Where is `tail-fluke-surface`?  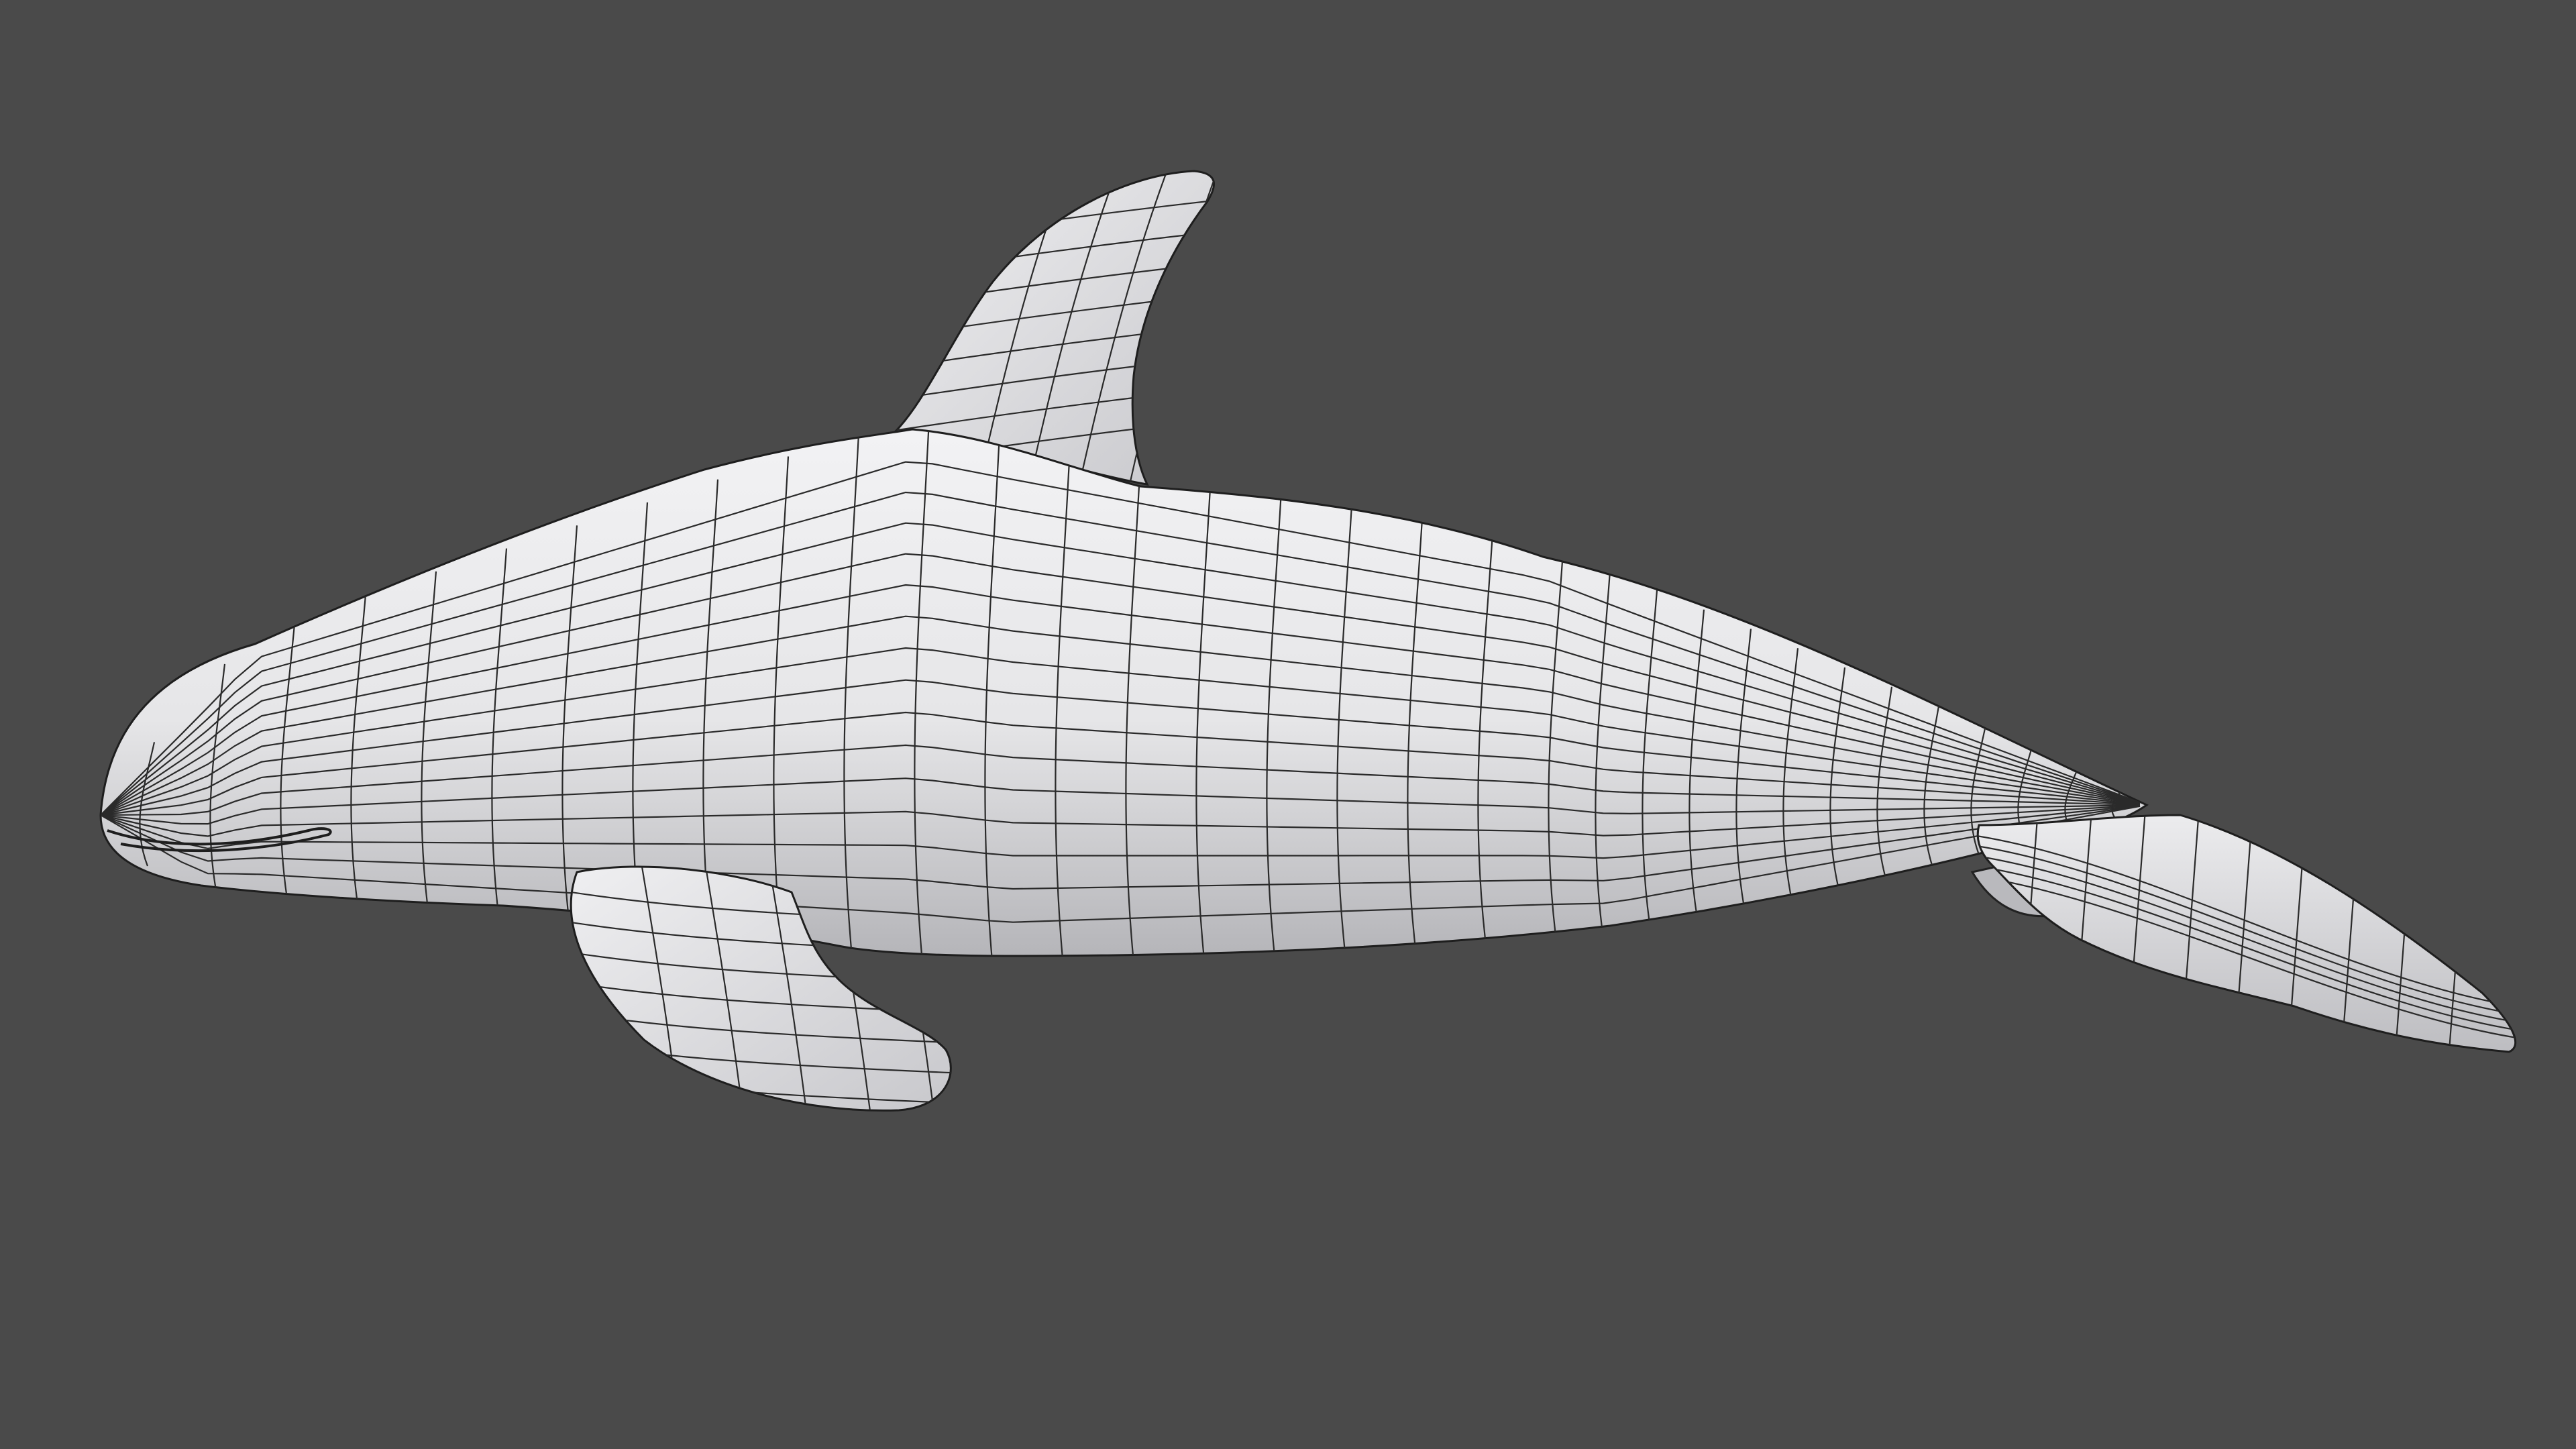
tail-fluke-surface is located at coordinates (2246, 933).